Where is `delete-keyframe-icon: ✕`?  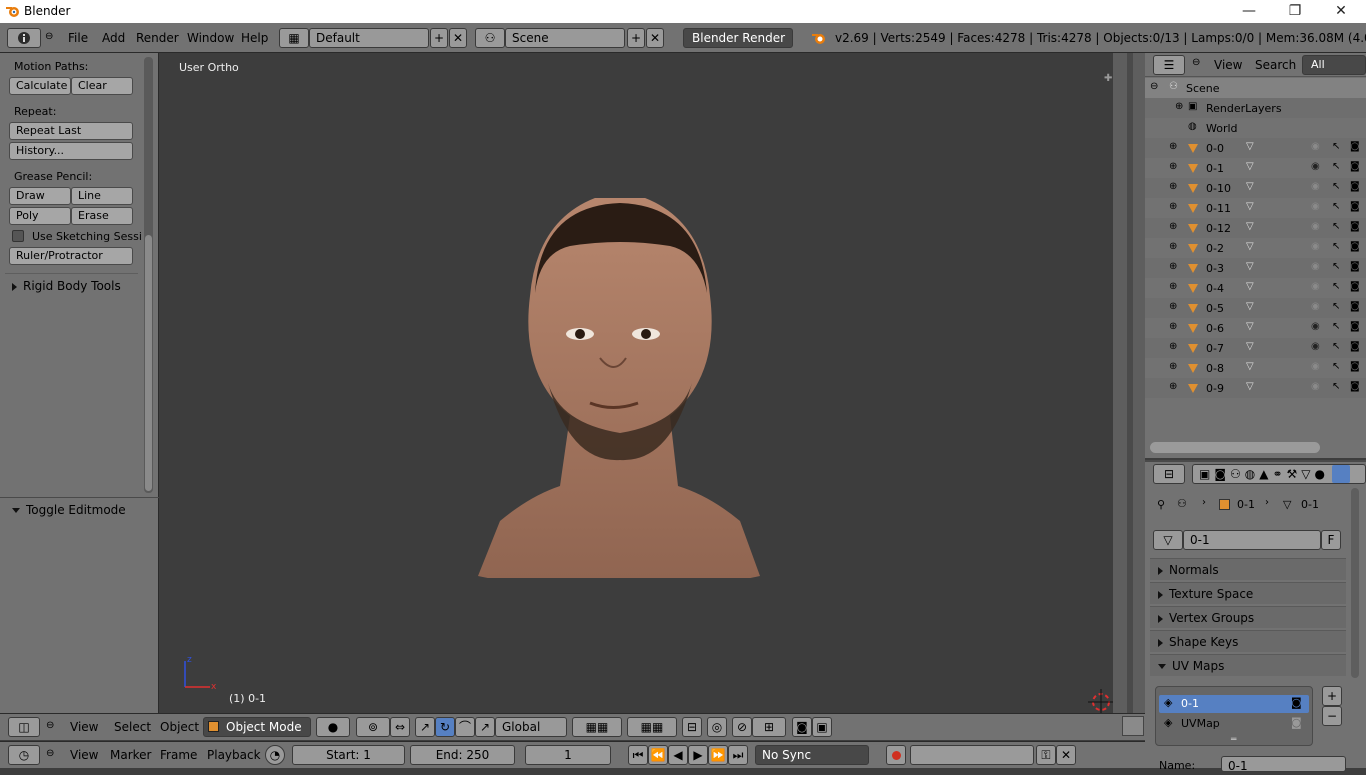
delete-keyframe-icon: ✕ is located at coordinates (1066, 755).